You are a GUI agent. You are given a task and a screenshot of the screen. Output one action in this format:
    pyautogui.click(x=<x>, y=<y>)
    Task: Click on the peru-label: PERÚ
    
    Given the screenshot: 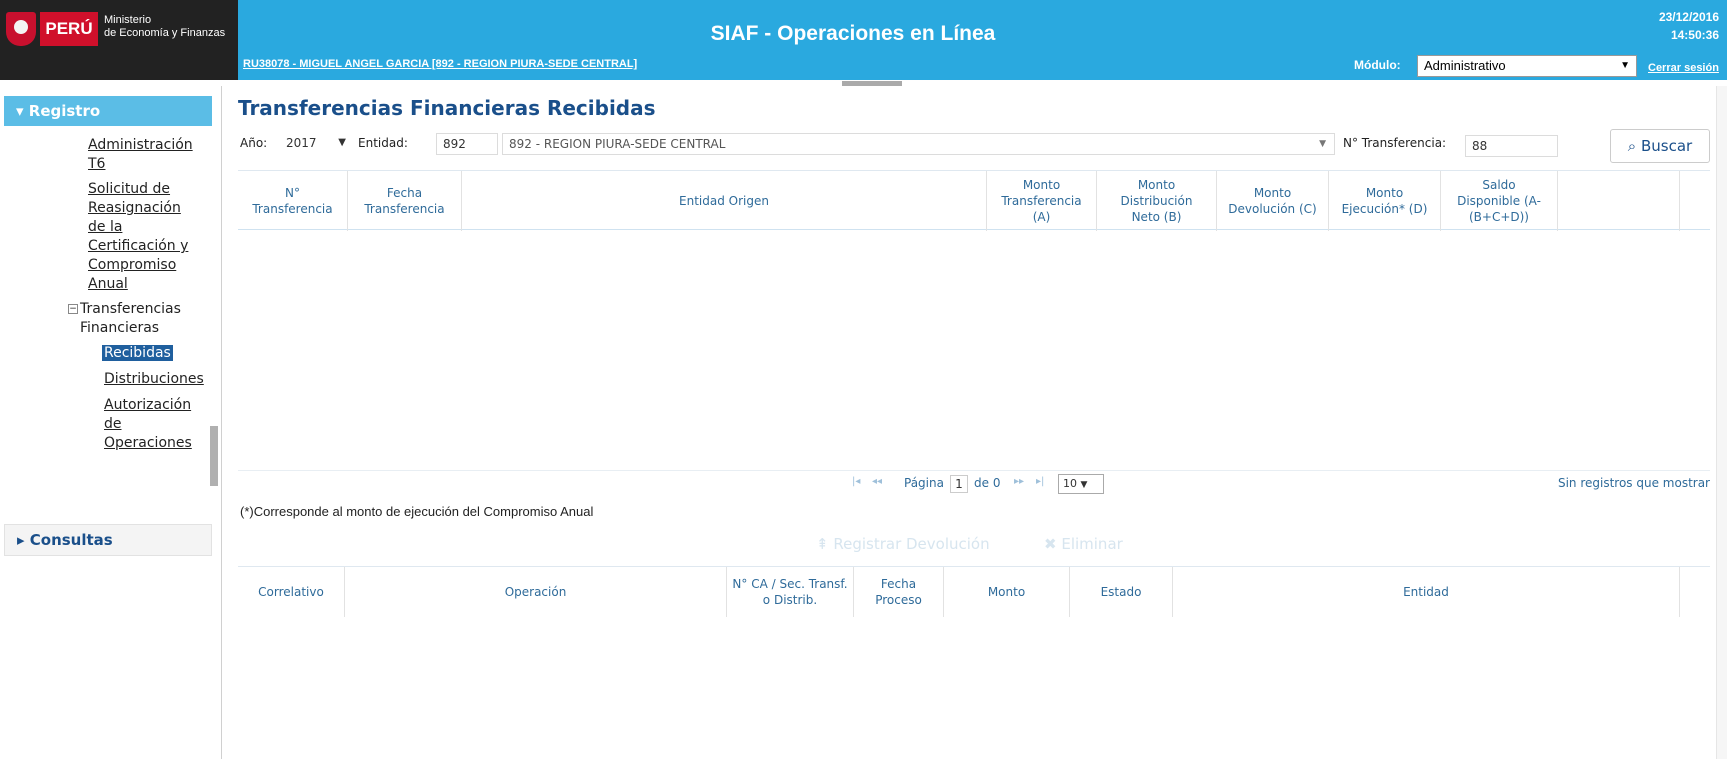 What is the action you would take?
    pyautogui.click(x=69, y=29)
    